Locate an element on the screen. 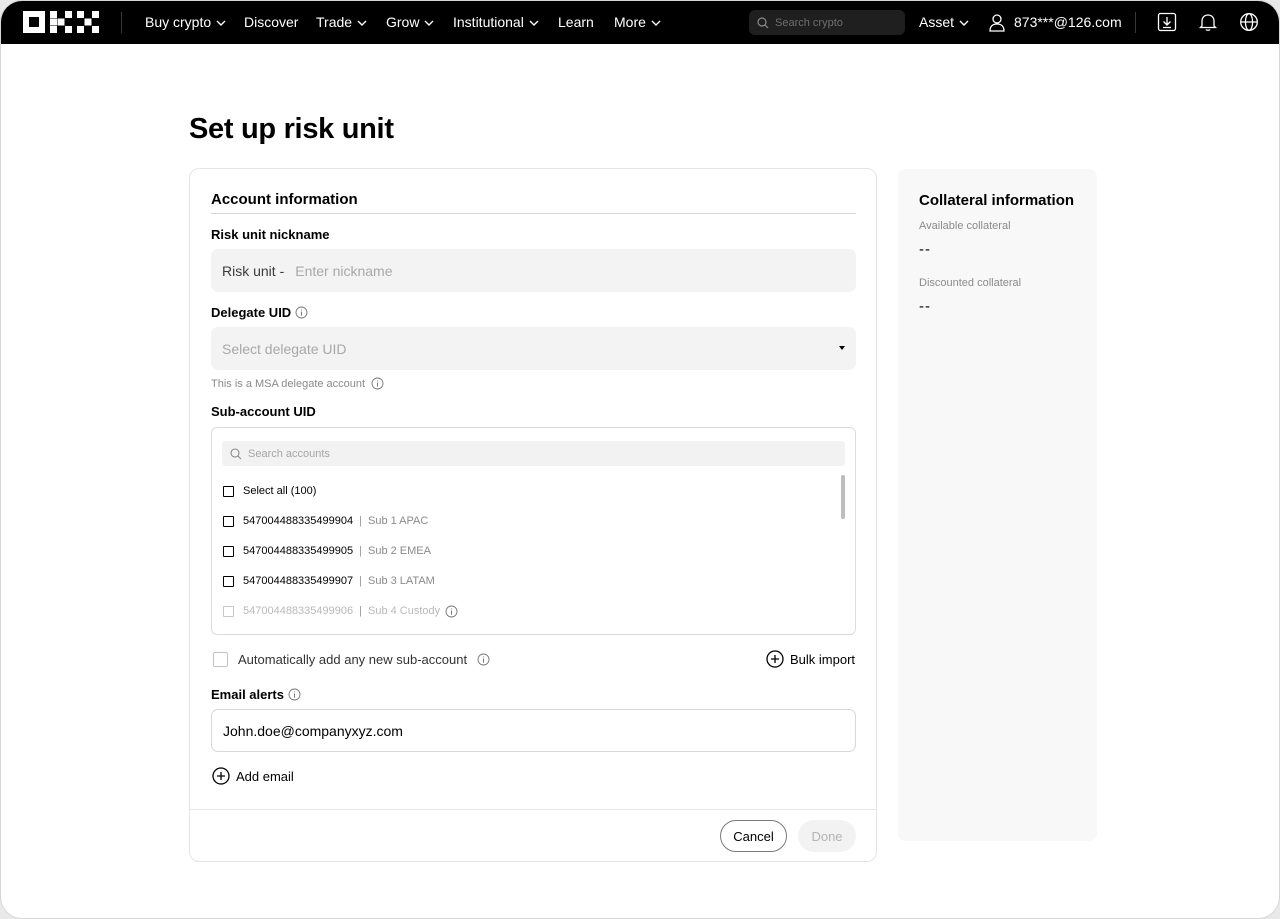 The height and width of the screenshot is (919, 1280). label-text: Sub-account UID is located at coordinates (263, 411).